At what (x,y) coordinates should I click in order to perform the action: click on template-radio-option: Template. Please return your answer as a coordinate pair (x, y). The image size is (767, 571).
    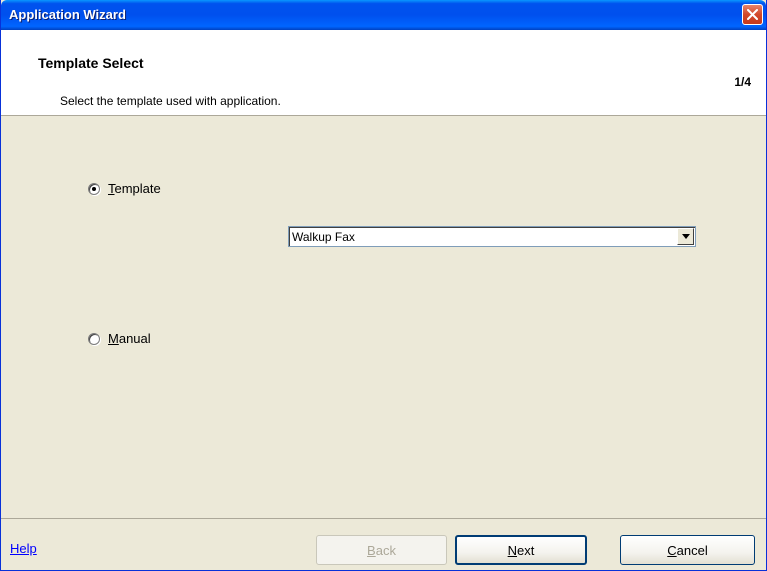
    Looking at the image, I should click on (124, 188).